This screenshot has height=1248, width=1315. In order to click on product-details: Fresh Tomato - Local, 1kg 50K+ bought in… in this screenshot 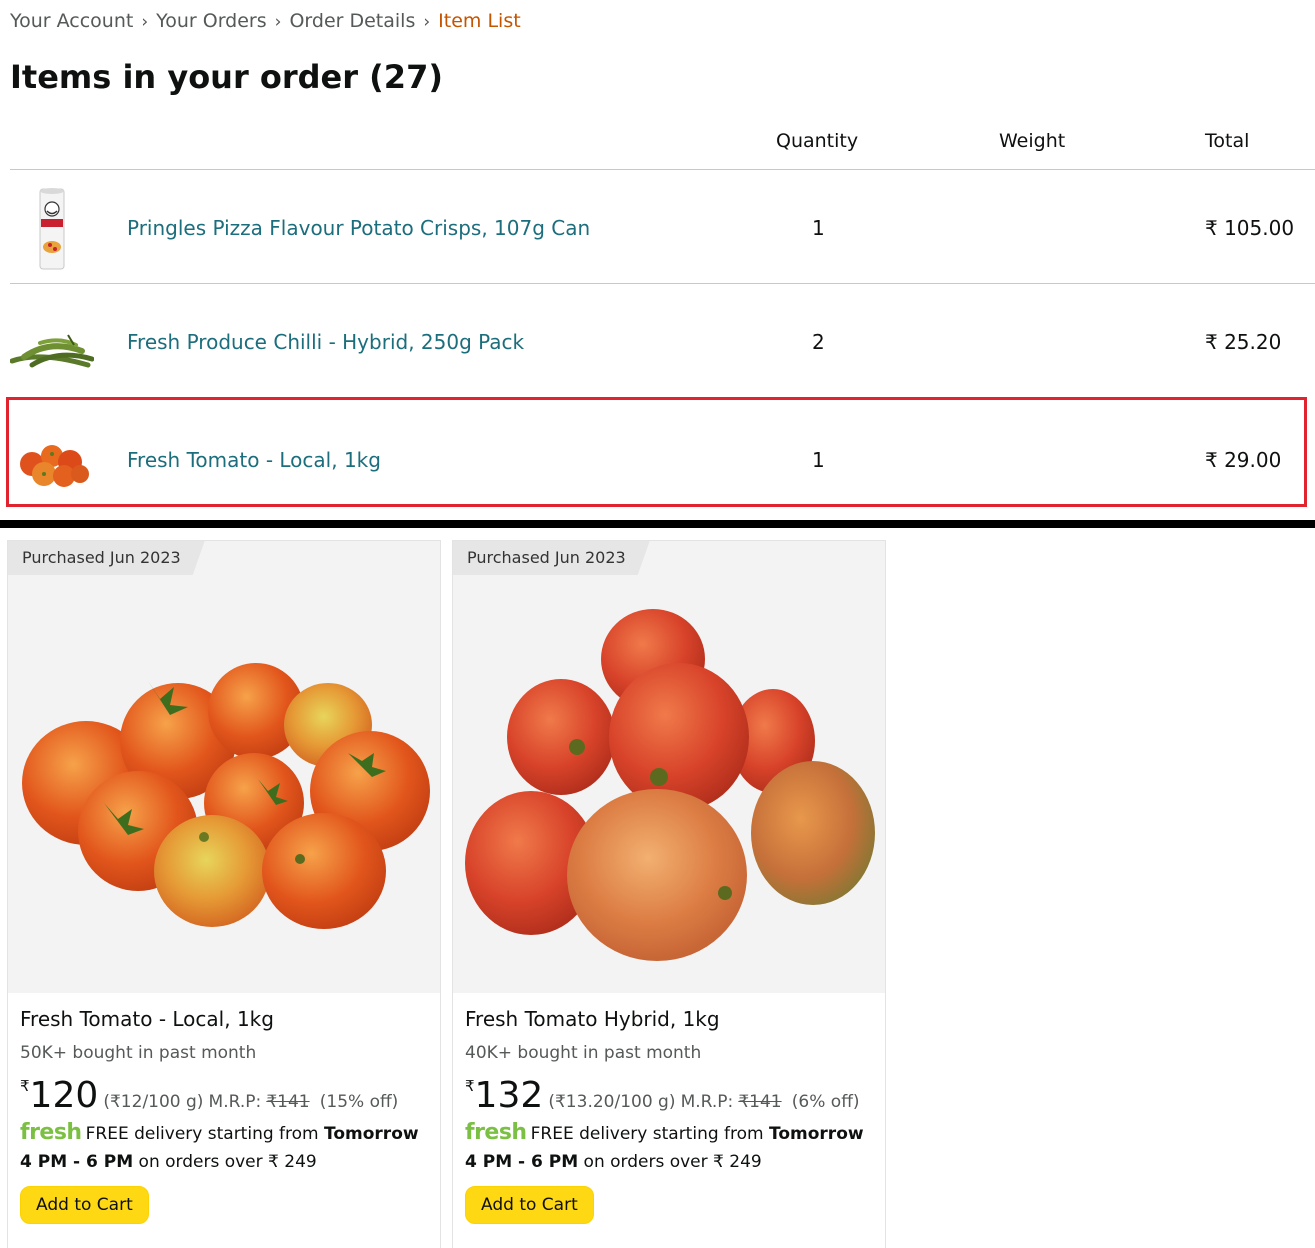, I will do `click(225, 1115)`.